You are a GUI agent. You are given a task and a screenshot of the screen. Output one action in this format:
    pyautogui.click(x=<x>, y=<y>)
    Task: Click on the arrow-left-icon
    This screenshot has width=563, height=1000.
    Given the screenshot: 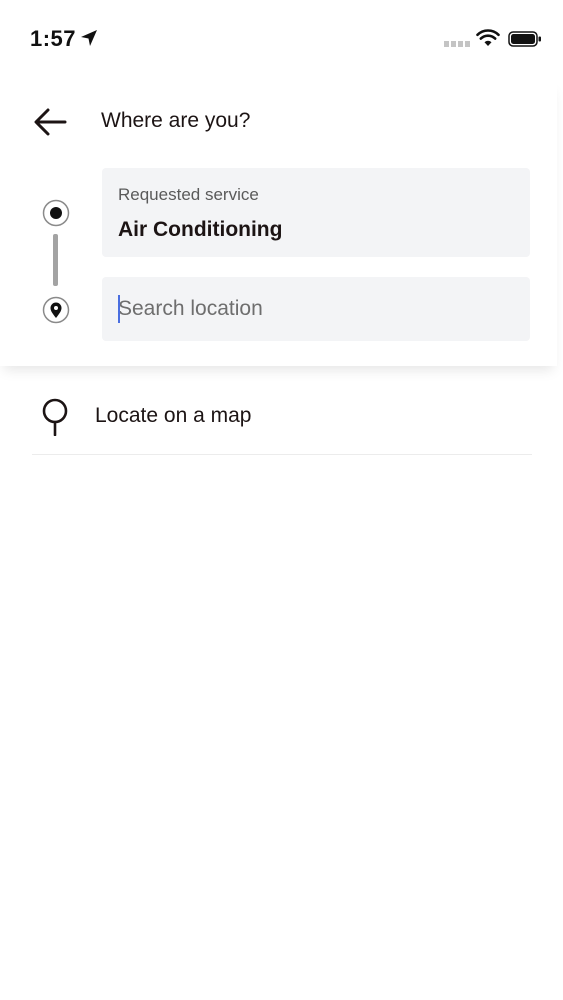 What is the action you would take?
    pyautogui.click(x=50, y=122)
    